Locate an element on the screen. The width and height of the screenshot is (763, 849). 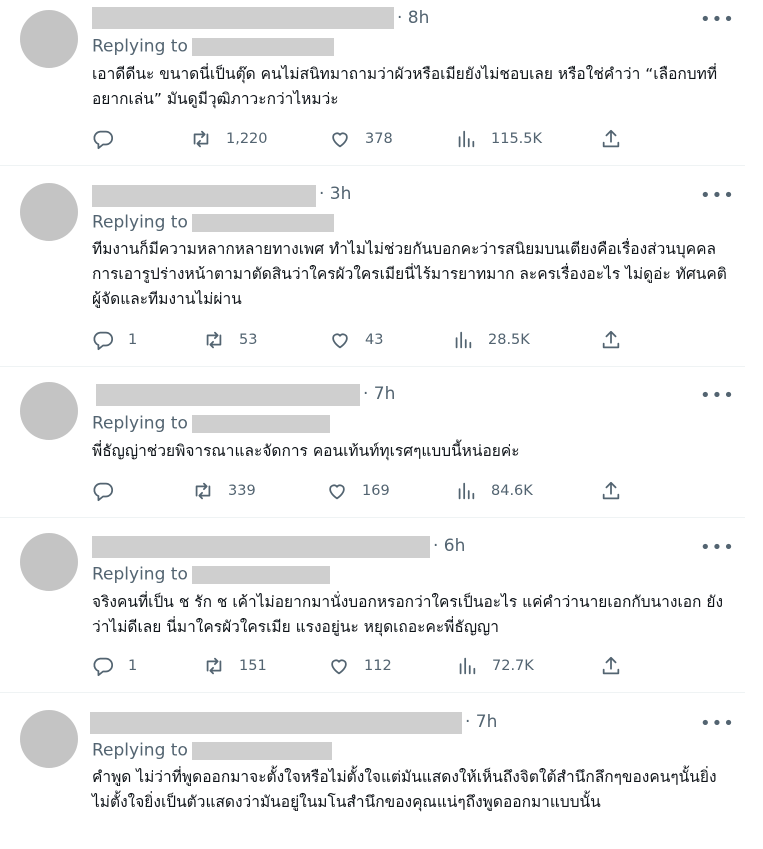
timestamp: · 6h is located at coordinates (449, 546).